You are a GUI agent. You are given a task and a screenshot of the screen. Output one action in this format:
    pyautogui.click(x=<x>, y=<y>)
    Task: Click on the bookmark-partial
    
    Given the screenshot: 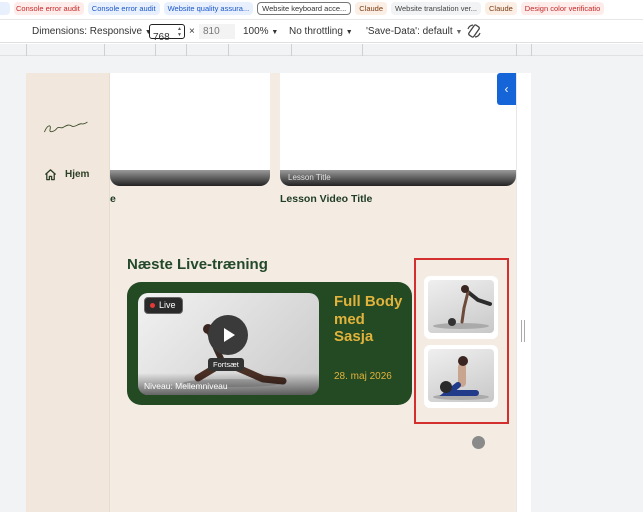 What is the action you would take?
    pyautogui.click(x=5, y=8)
    